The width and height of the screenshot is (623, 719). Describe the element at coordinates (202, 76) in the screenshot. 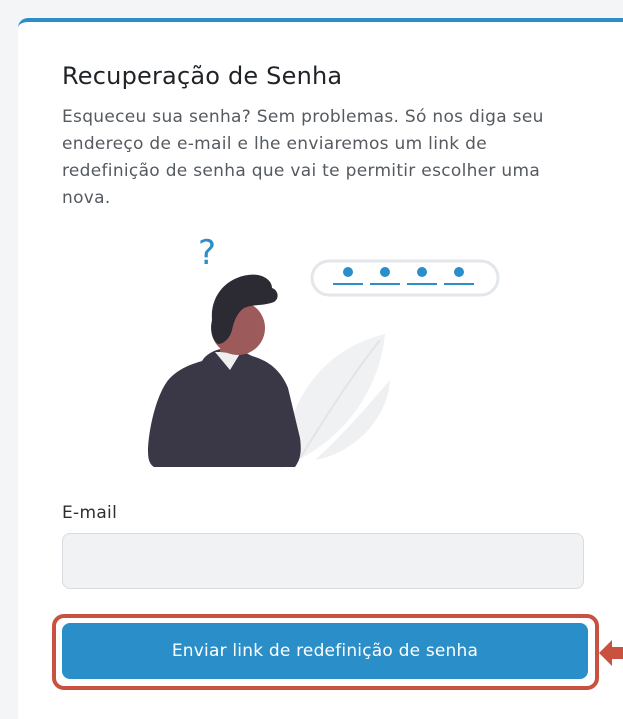

I see `page-title: Recuperação de Senha` at that location.